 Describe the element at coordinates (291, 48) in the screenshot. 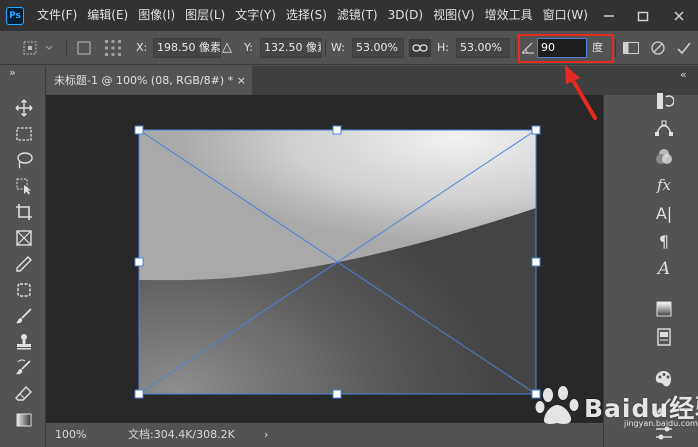

I see `y-position-input: 132.50 像素` at that location.